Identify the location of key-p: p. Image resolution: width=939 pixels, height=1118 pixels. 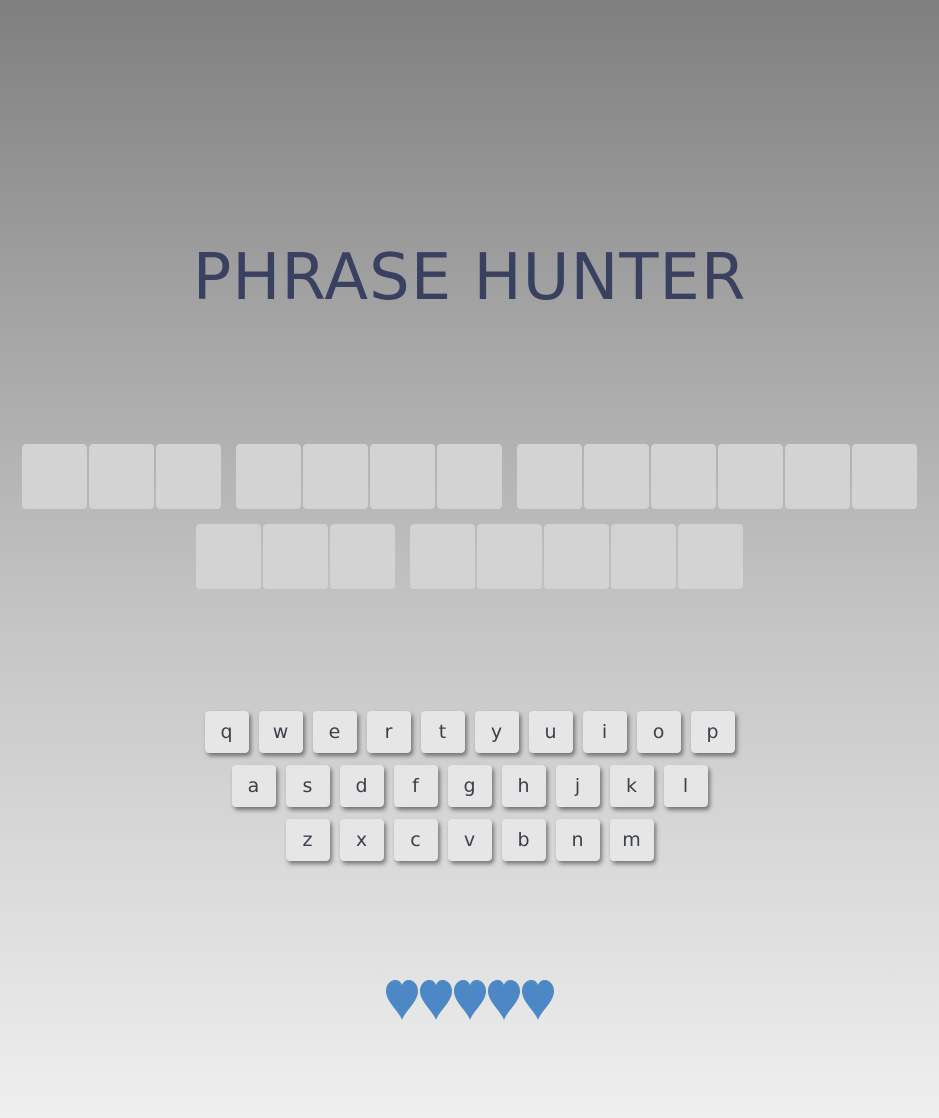
(712, 732).